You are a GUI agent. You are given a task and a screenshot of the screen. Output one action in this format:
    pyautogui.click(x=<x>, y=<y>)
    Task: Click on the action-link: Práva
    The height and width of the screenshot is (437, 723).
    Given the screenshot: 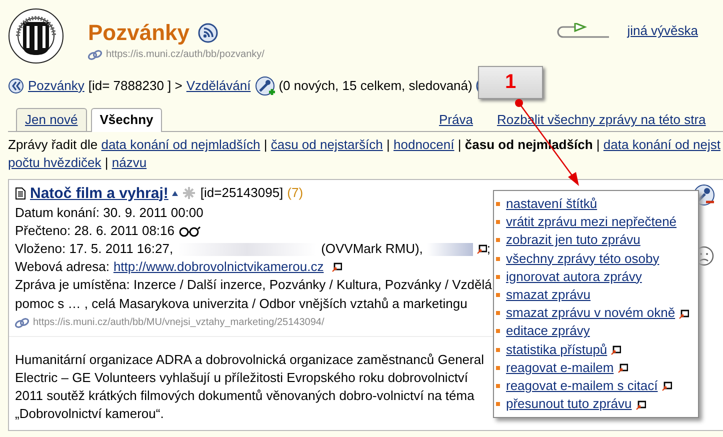 What is the action you would take?
    pyautogui.click(x=456, y=120)
    